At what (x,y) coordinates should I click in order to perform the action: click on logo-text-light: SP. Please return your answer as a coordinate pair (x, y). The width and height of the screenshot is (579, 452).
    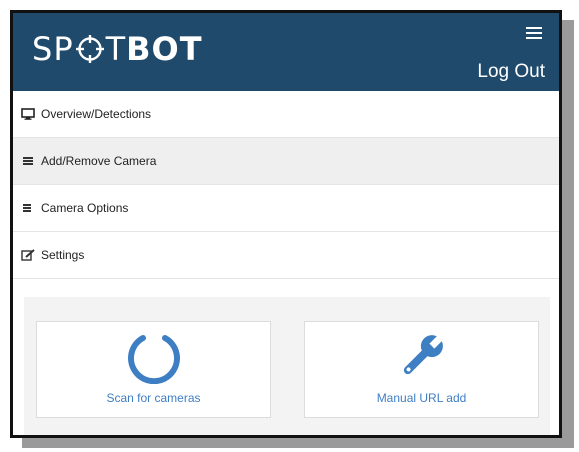
    Looking at the image, I should click on (53, 49).